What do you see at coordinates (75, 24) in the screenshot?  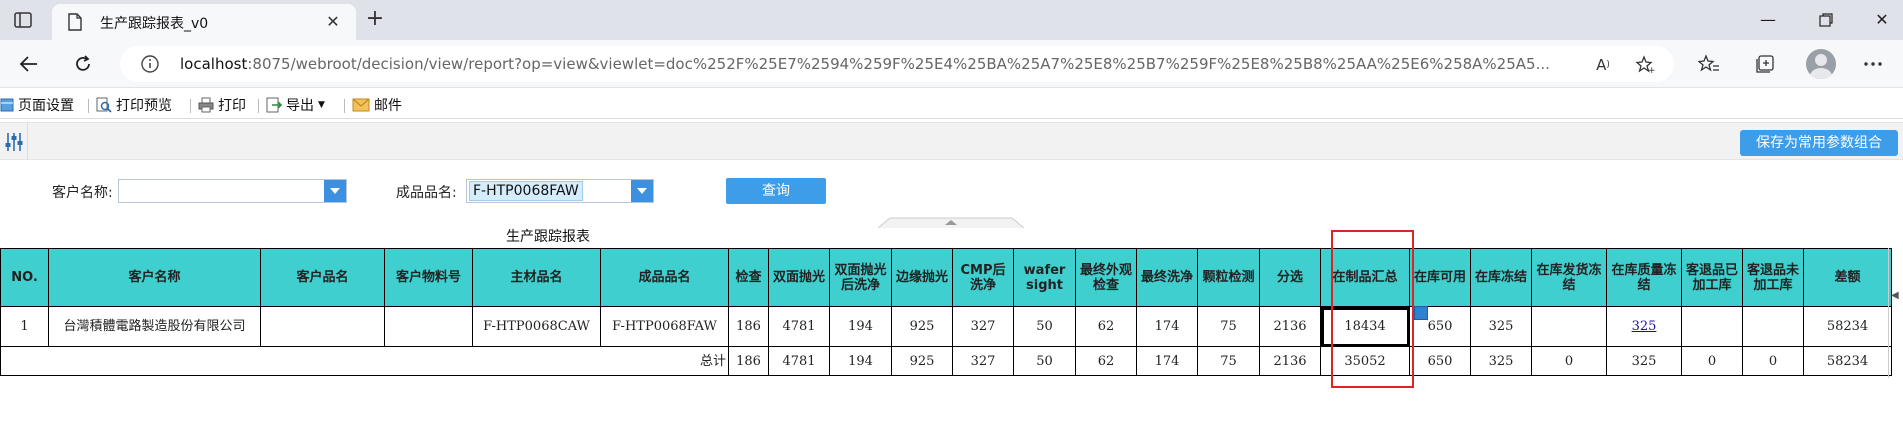 I see `document-icon` at bounding box center [75, 24].